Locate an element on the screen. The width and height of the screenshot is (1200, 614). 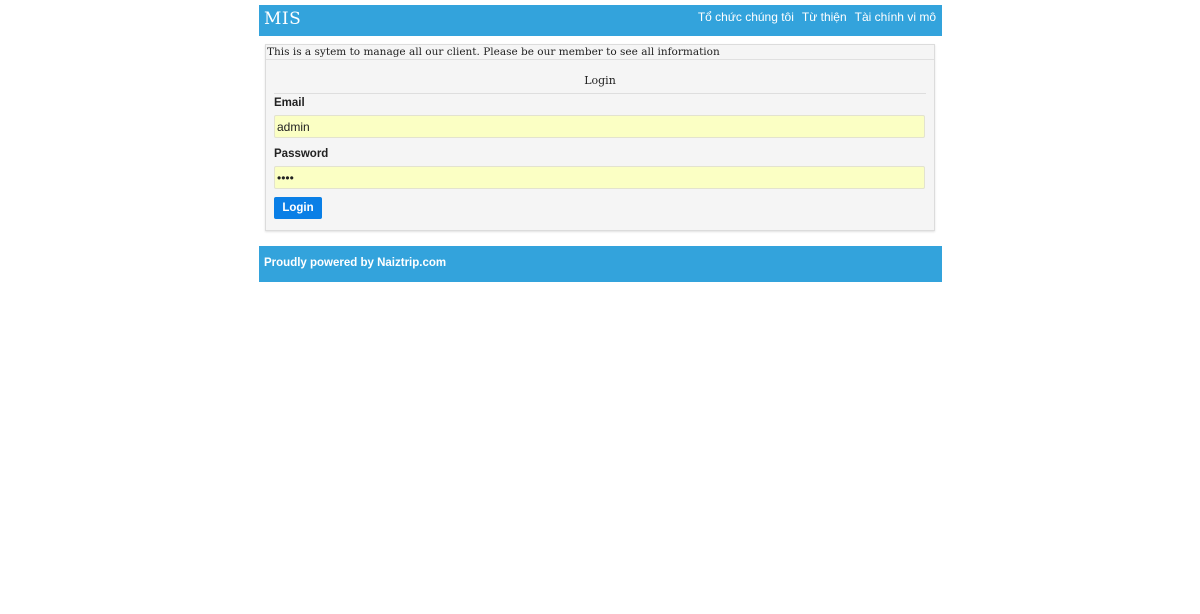
login-title: Login is located at coordinates (600, 80).